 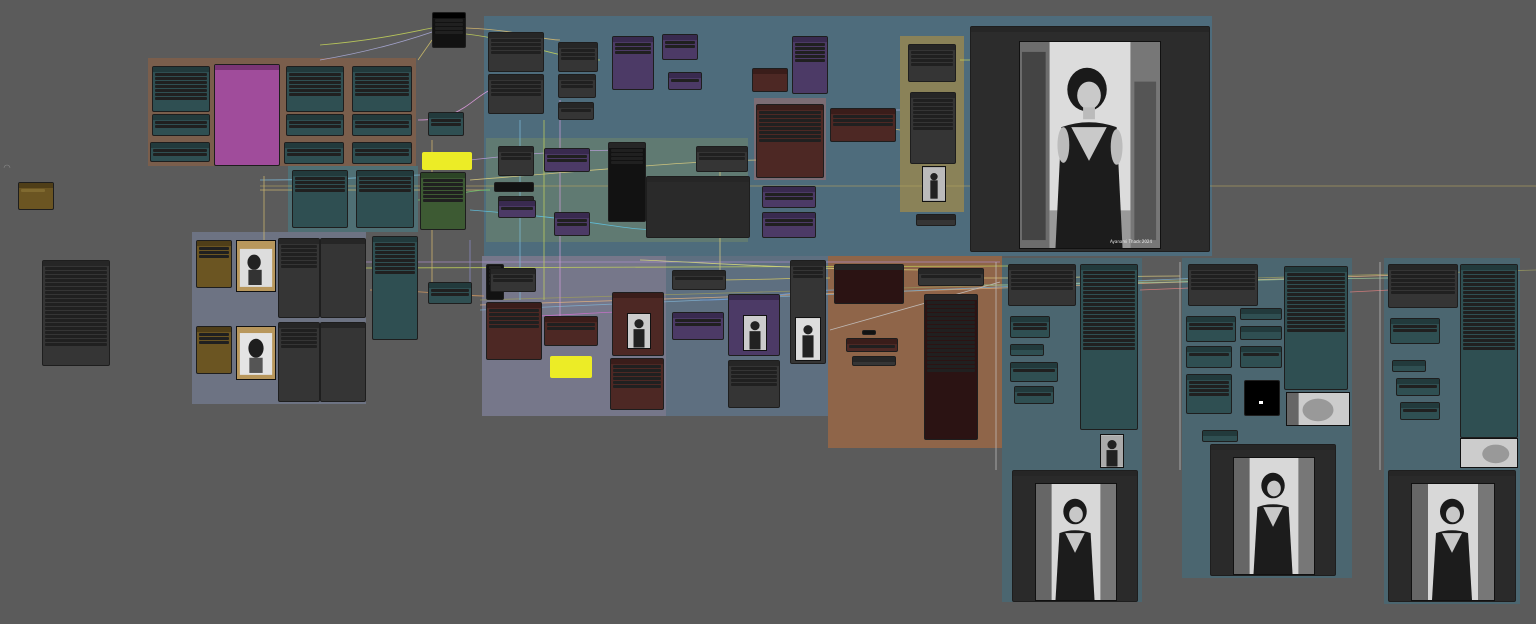 I want to click on show-text-node, so click(x=698, y=207).